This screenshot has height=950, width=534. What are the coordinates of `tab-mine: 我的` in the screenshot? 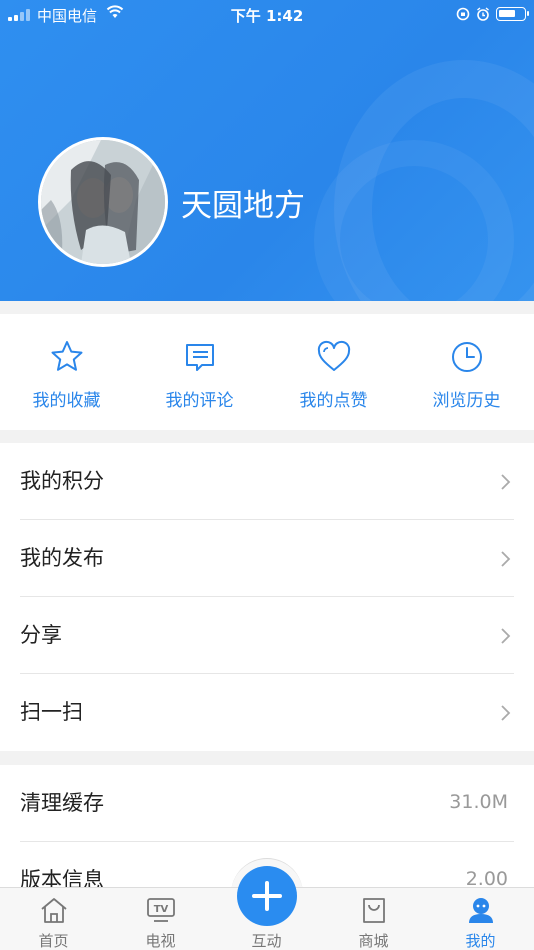 It's located at (480, 919).